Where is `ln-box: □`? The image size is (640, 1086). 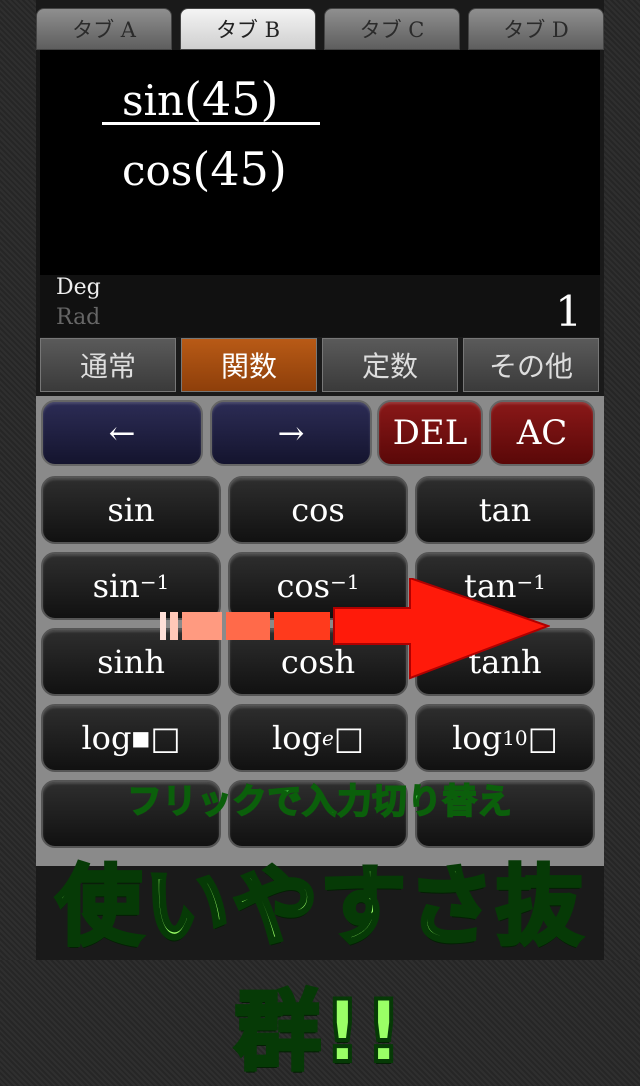
ln-box: □ is located at coordinates (349, 738).